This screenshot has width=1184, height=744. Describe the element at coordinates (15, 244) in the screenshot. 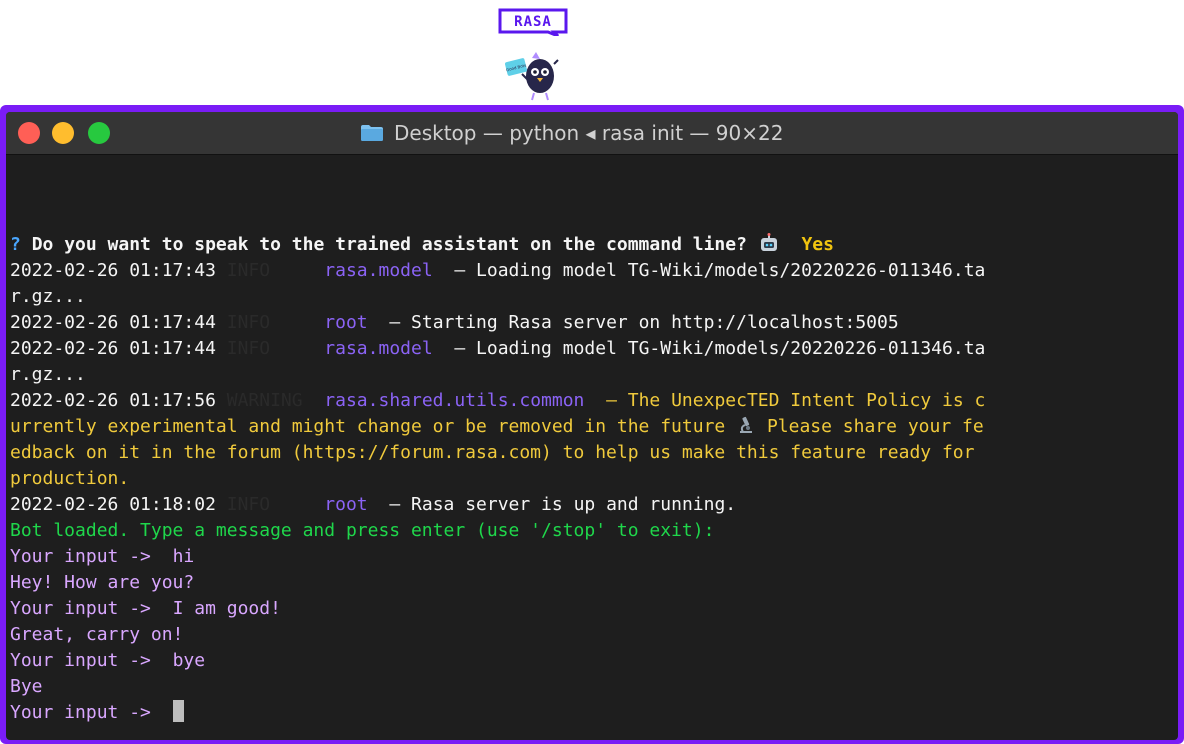

I see `question-prefix: ?` at that location.